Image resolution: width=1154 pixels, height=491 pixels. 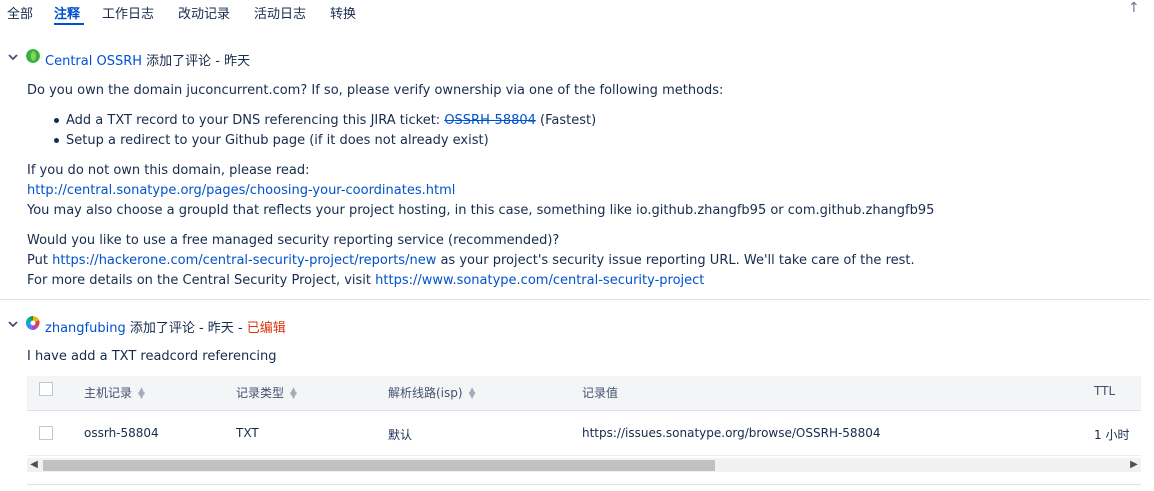 I want to click on row-checkbox, so click(x=46, y=433).